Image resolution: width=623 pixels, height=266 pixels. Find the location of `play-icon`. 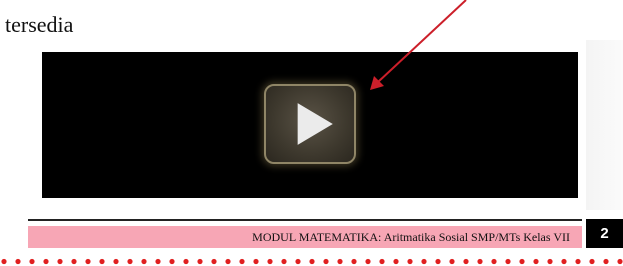

play-icon is located at coordinates (315, 124).